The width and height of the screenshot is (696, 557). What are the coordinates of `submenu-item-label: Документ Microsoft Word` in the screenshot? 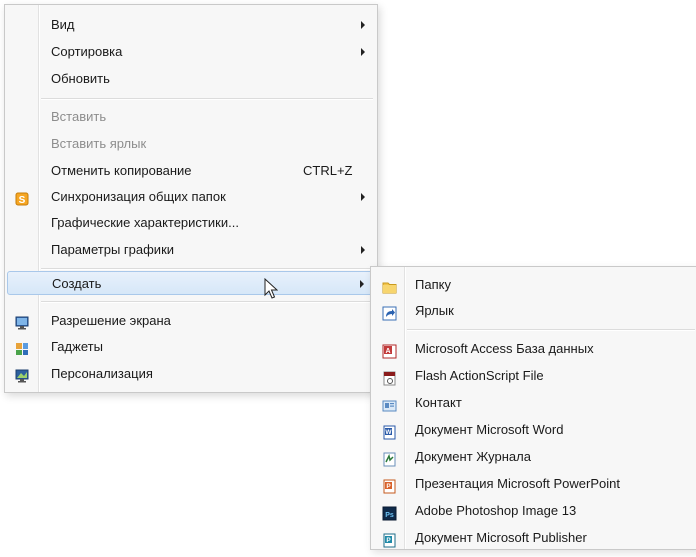 It's located at (489, 429).